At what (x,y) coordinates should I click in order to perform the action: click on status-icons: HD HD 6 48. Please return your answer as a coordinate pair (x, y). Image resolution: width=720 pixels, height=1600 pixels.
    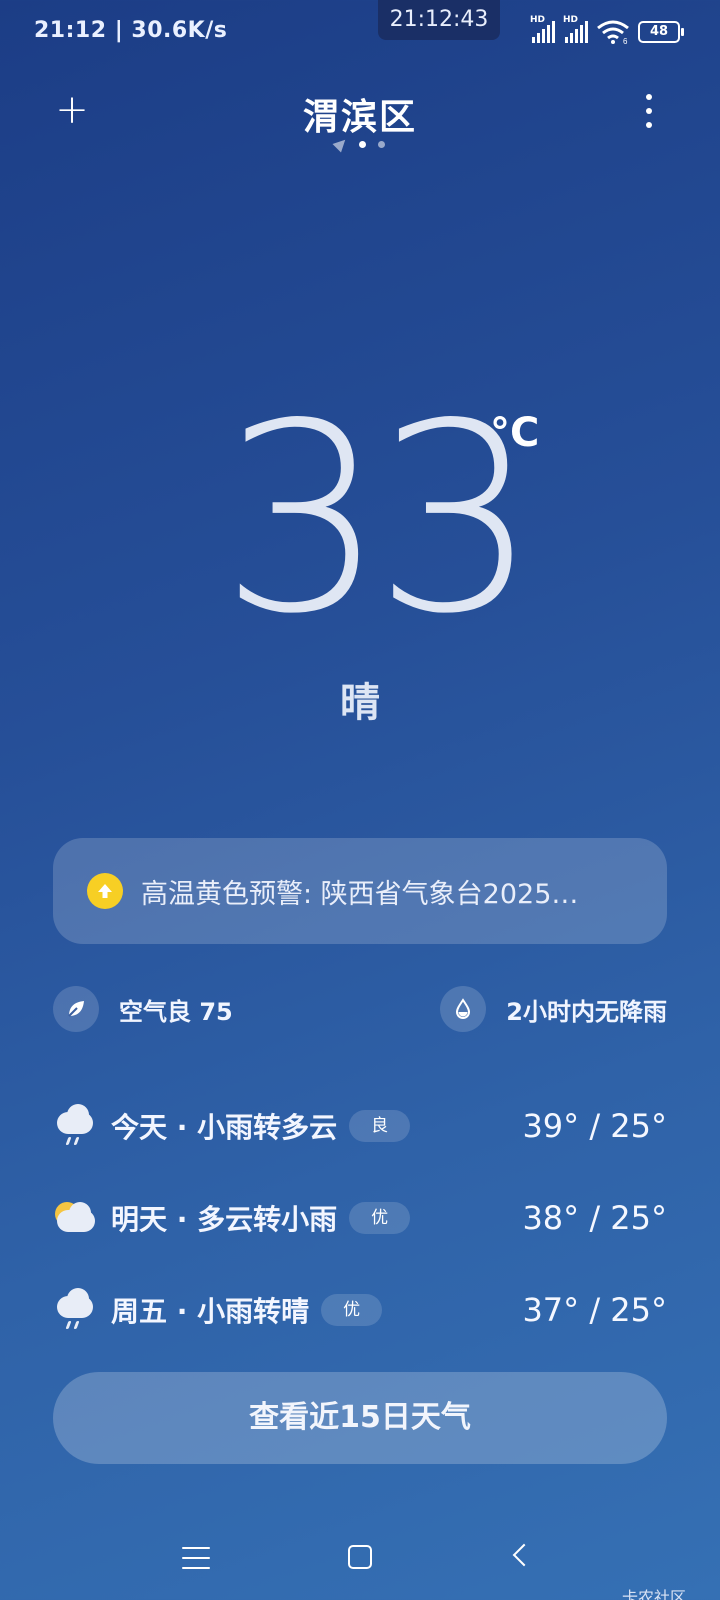
    Looking at the image, I should click on (607, 30).